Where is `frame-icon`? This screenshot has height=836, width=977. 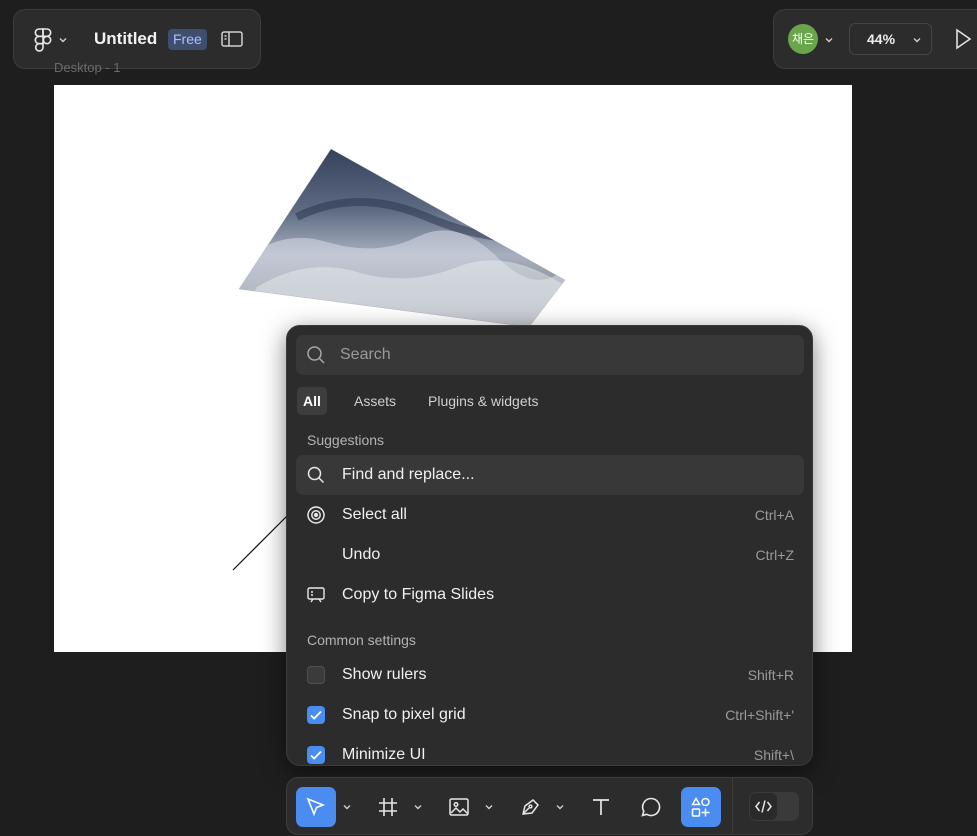 frame-icon is located at coordinates (388, 807).